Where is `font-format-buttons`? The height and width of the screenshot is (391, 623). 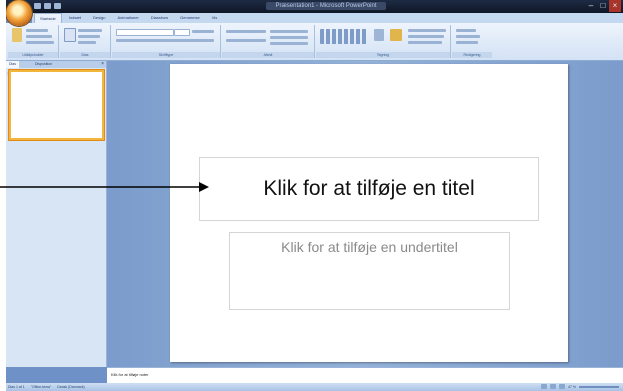
font-format-buttons is located at coordinates (165, 40).